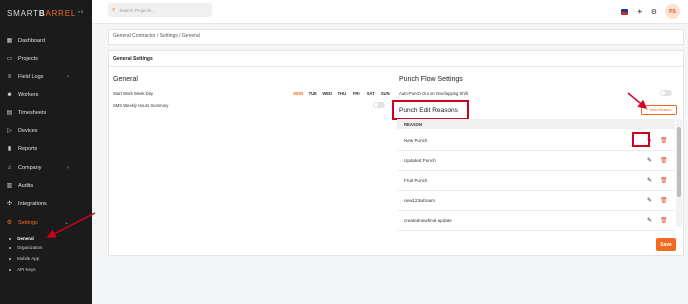 This screenshot has height=304, width=688. I want to click on sidebar-item-timesheets: ▤ Timesheets, so click(46, 112).